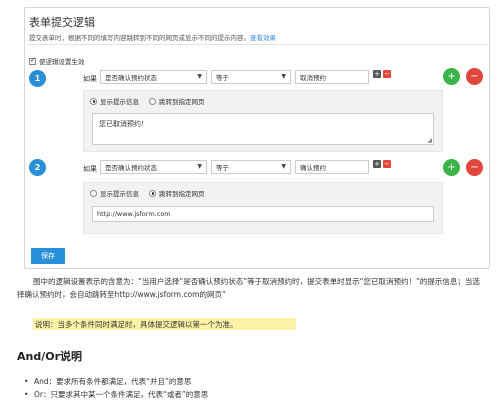 This screenshot has width=500, height=405. I want to click on rule-1-value-input: 取消预约, so click(332, 77).